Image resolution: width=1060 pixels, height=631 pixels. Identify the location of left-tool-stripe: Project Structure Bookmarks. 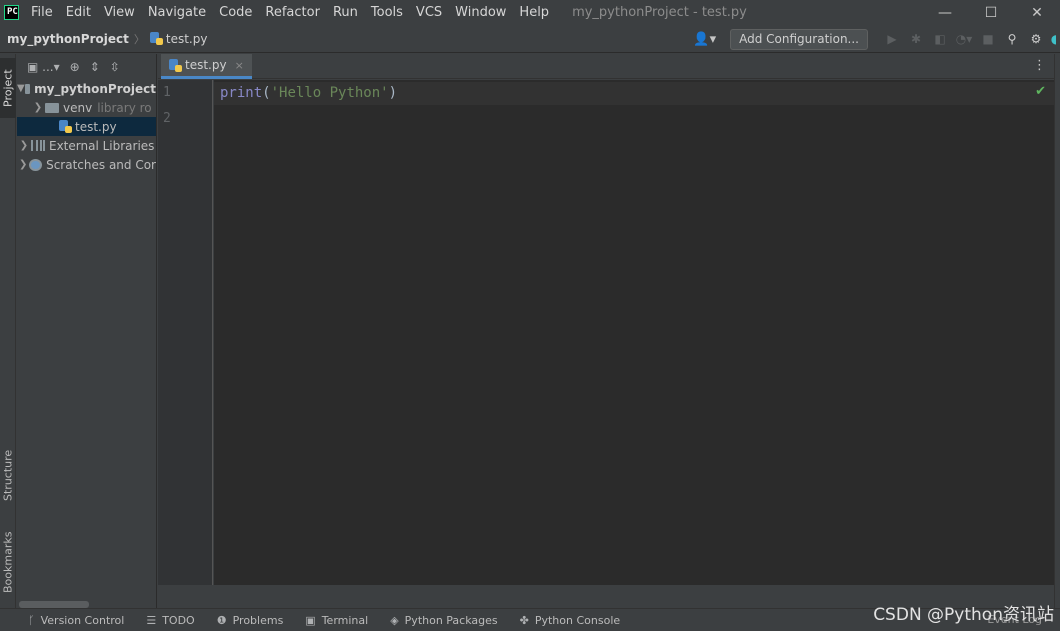
(8, 331).